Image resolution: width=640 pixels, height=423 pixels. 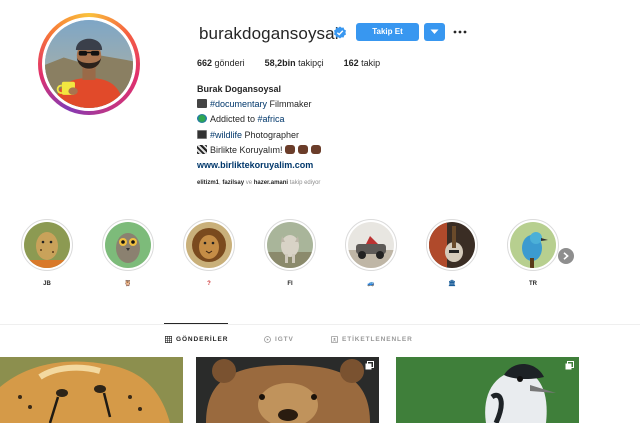 What do you see at coordinates (238, 104) in the screenshot?
I see `hashtag-documentary: #documentary` at bounding box center [238, 104].